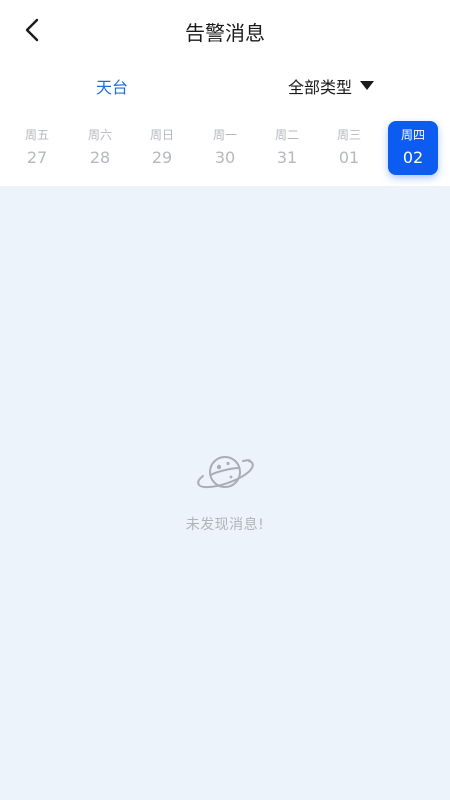 Image resolution: width=450 pixels, height=800 pixels. Describe the element at coordinates (287, 157) in the screenshot. I see `date-day: 31` at that location.